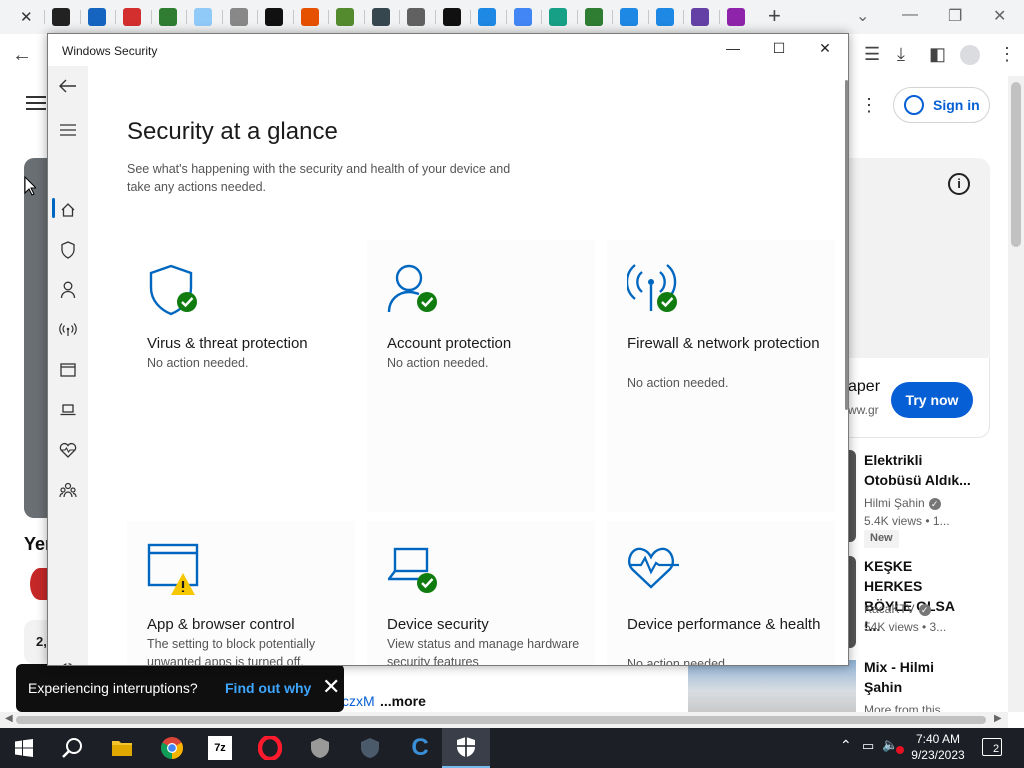 The height and width of the screenshot is (768, 1024). What do you see at coordinates (652, 288) in the screenshot?
I see `antenna-check-icon` at bounding box center [652, 288].